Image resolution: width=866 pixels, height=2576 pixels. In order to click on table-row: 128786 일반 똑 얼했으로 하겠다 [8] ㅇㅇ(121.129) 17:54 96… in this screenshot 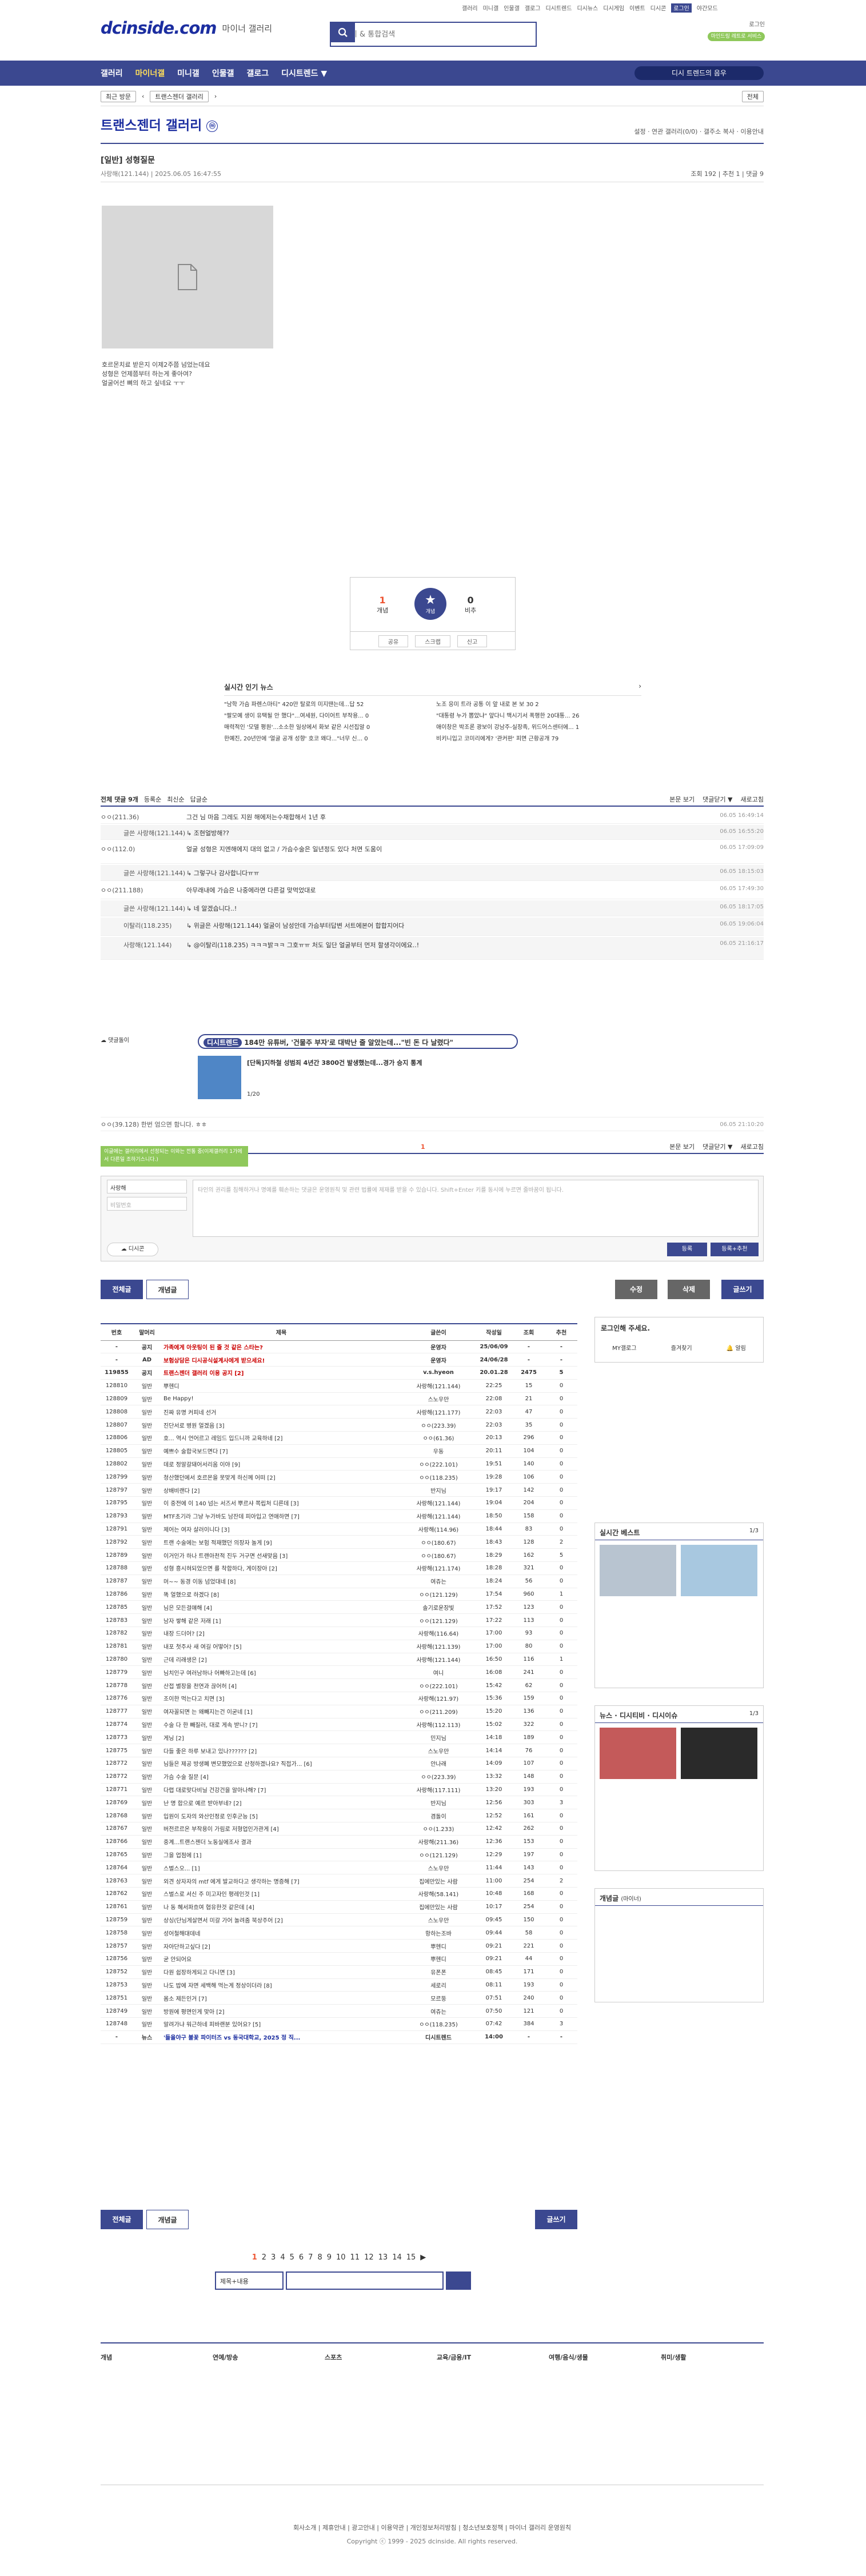, I will do `click(339, 1594)`.